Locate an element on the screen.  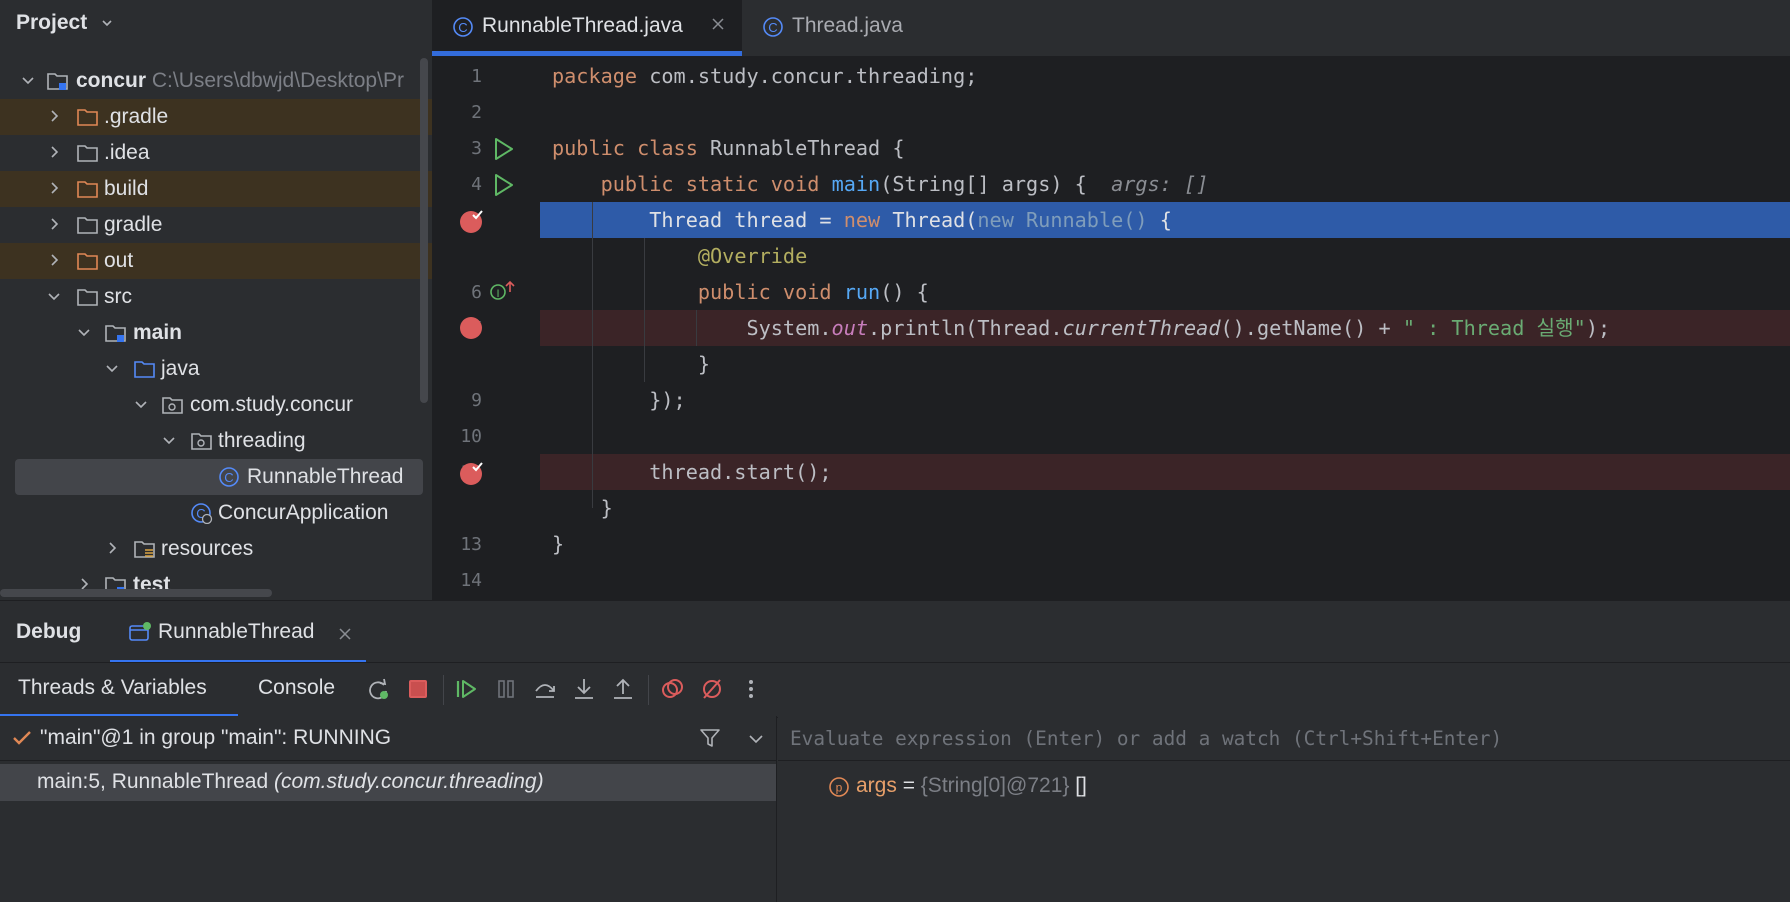
code-line-14: } is located at coordinates (1165, 544).